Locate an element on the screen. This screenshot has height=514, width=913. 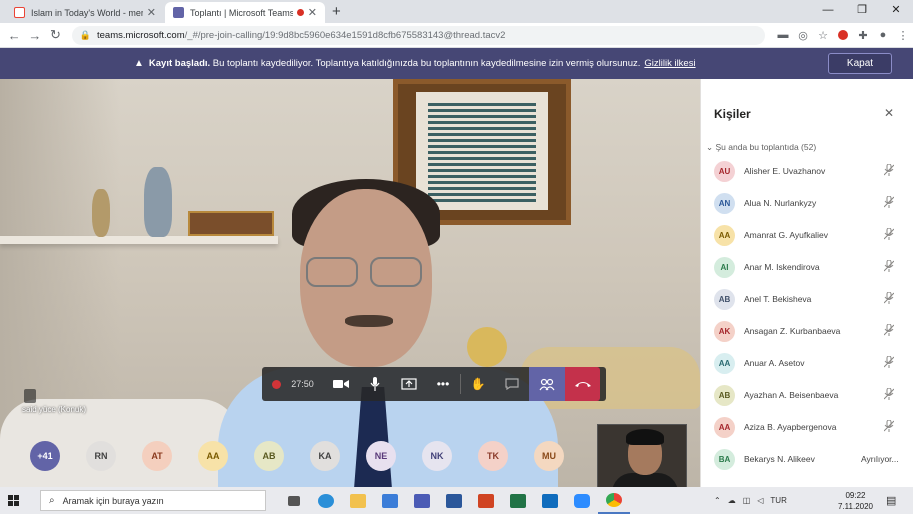
people-button is located at coordinates (547, 384).